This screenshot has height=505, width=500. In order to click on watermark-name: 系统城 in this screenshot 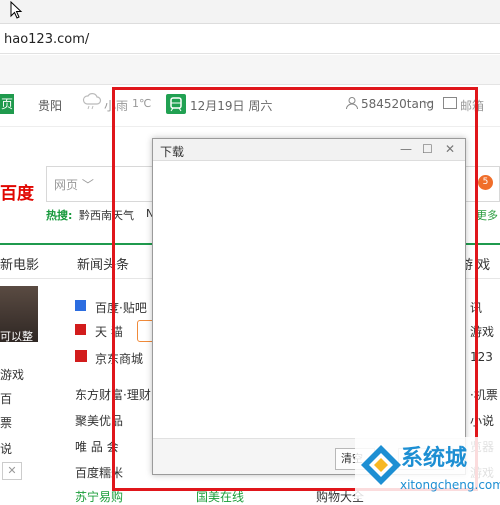, I will do `click(434, 458)`.